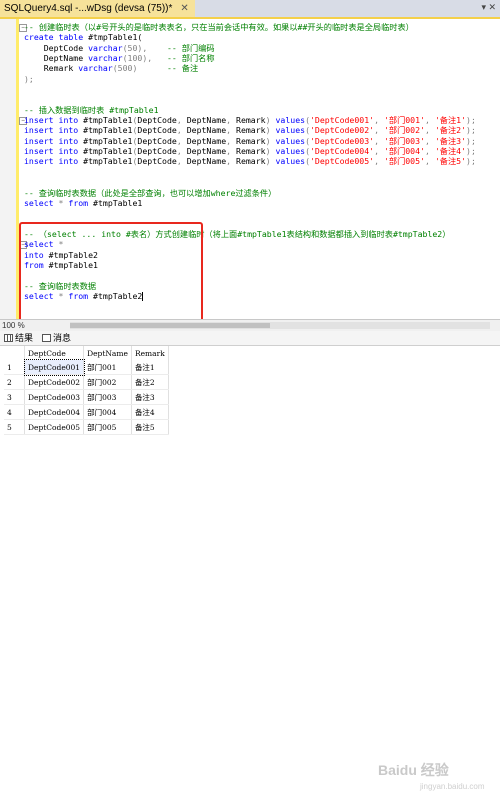  Describe the element at coordinates (107, 397) in the screenshot. I see `table-cell: 部门003` at that location.